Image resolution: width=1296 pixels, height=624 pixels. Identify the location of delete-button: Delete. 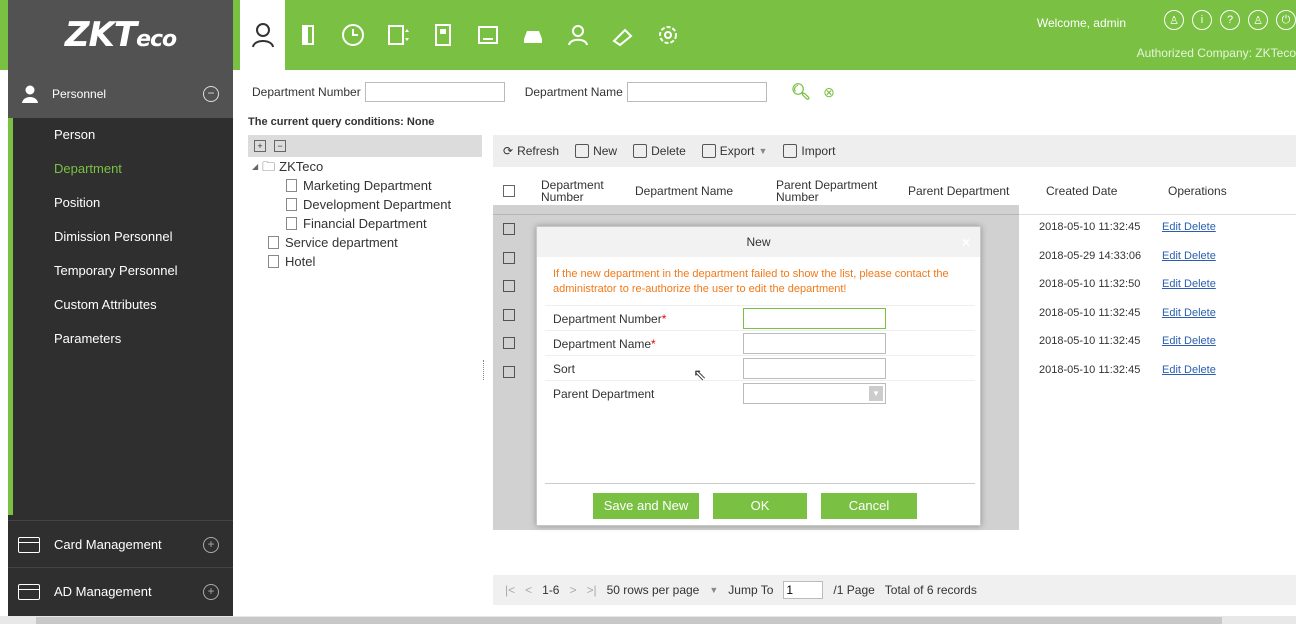
(659, 151).